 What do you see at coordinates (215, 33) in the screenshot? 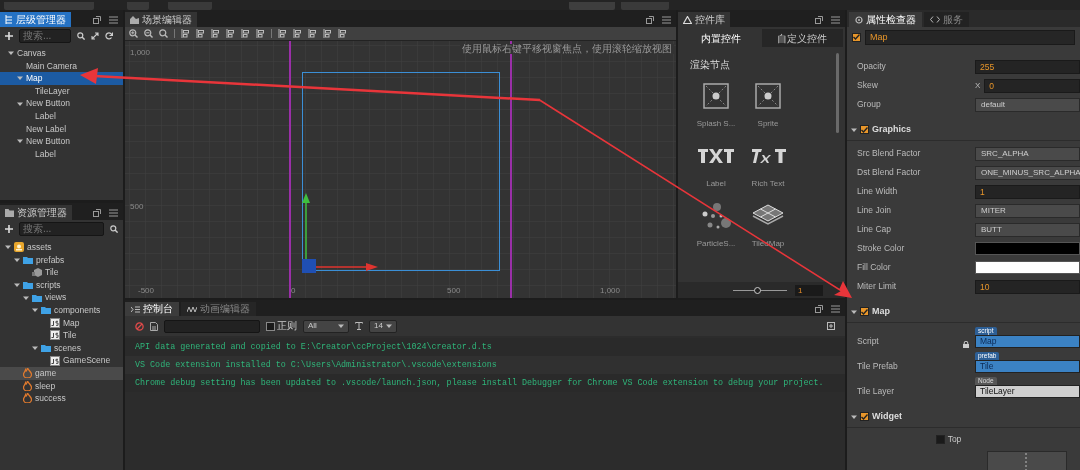
I see `align-right-icon` at bounding box center [215, 33].